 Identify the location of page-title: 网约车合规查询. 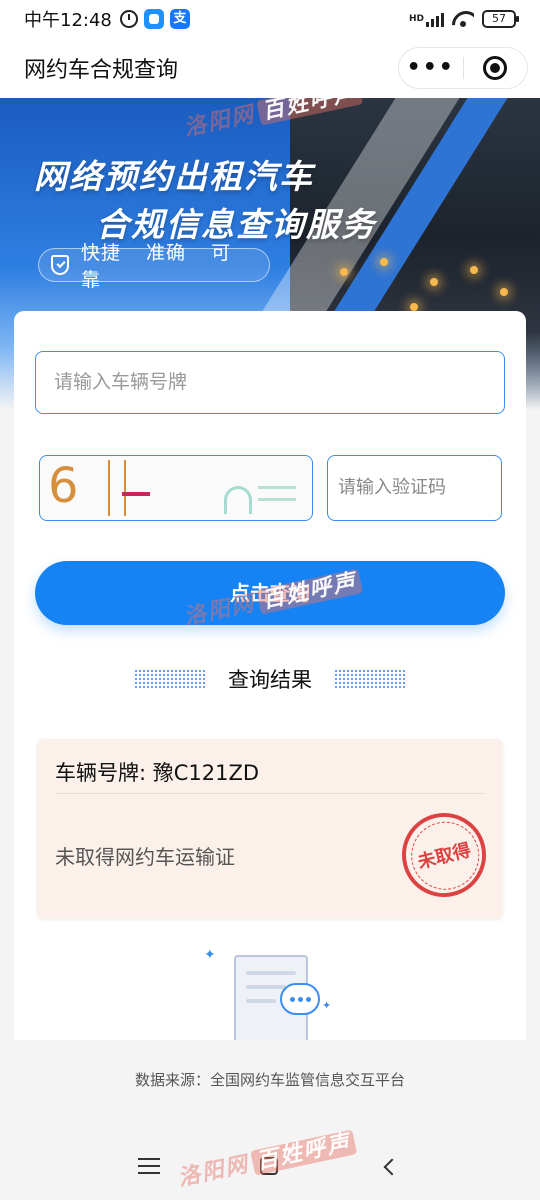
(101, 70).